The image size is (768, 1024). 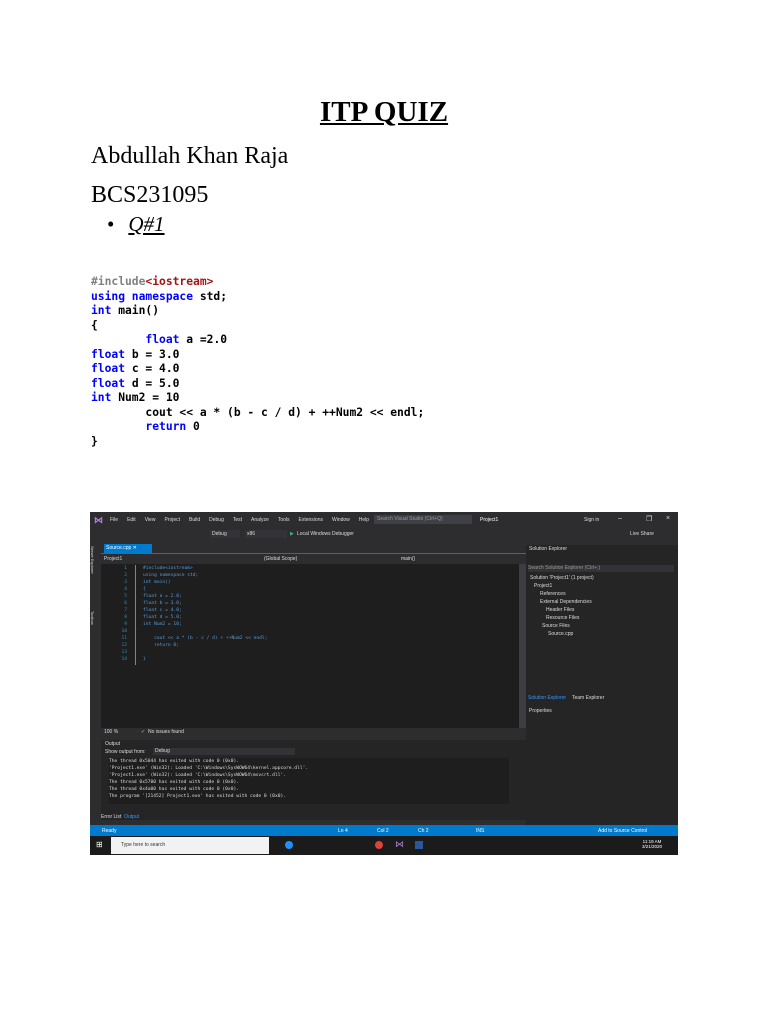 I want to click on close-icon: ×, so click(x=668, y=518).